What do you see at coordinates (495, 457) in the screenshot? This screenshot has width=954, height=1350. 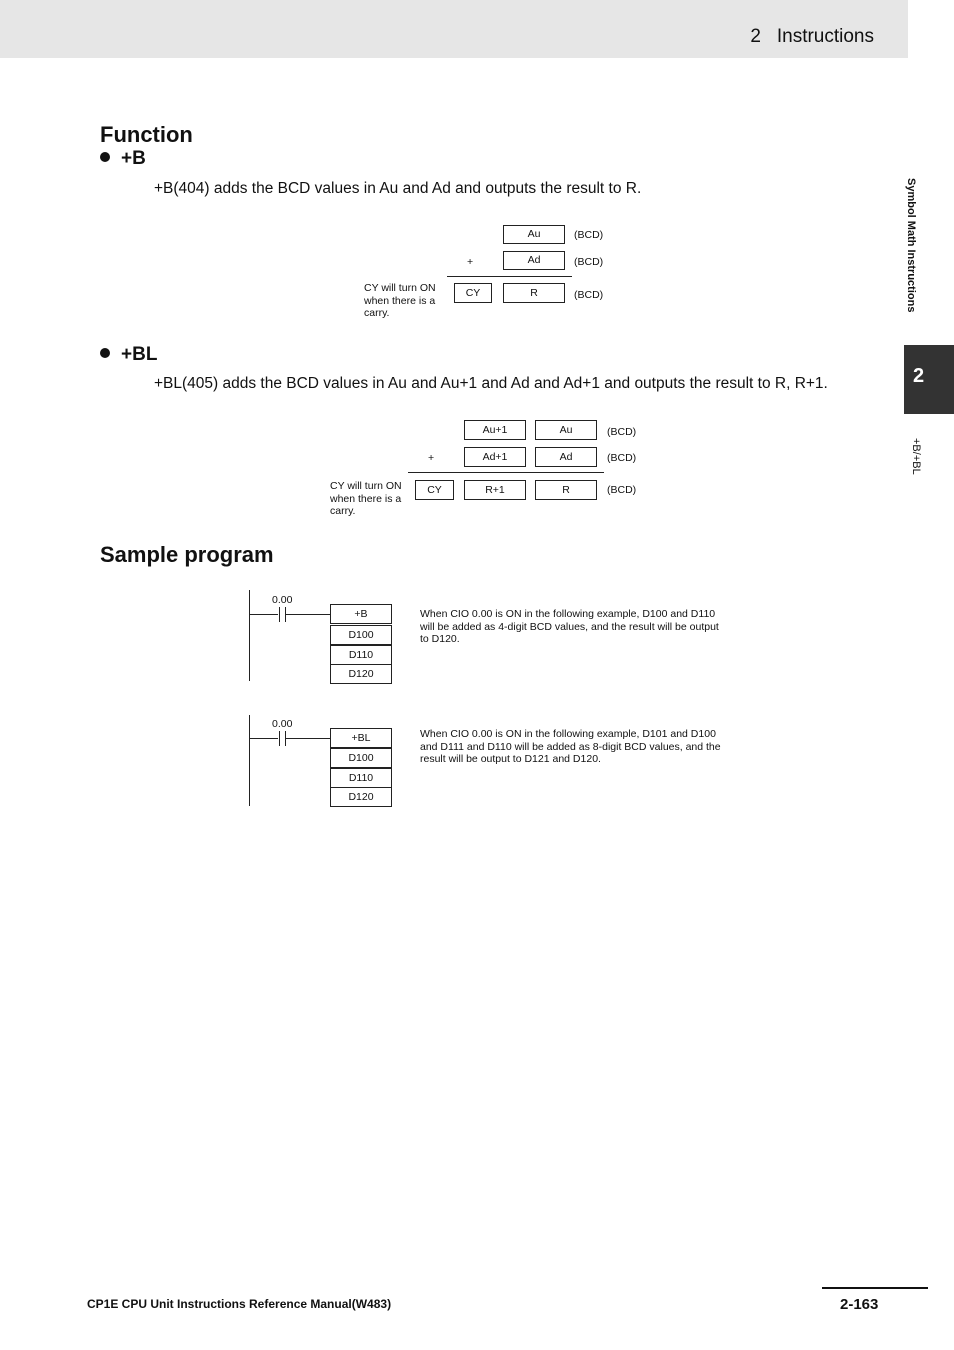 I see `operand-ad1-box: Ad+1` at bounding box center [495, 457].